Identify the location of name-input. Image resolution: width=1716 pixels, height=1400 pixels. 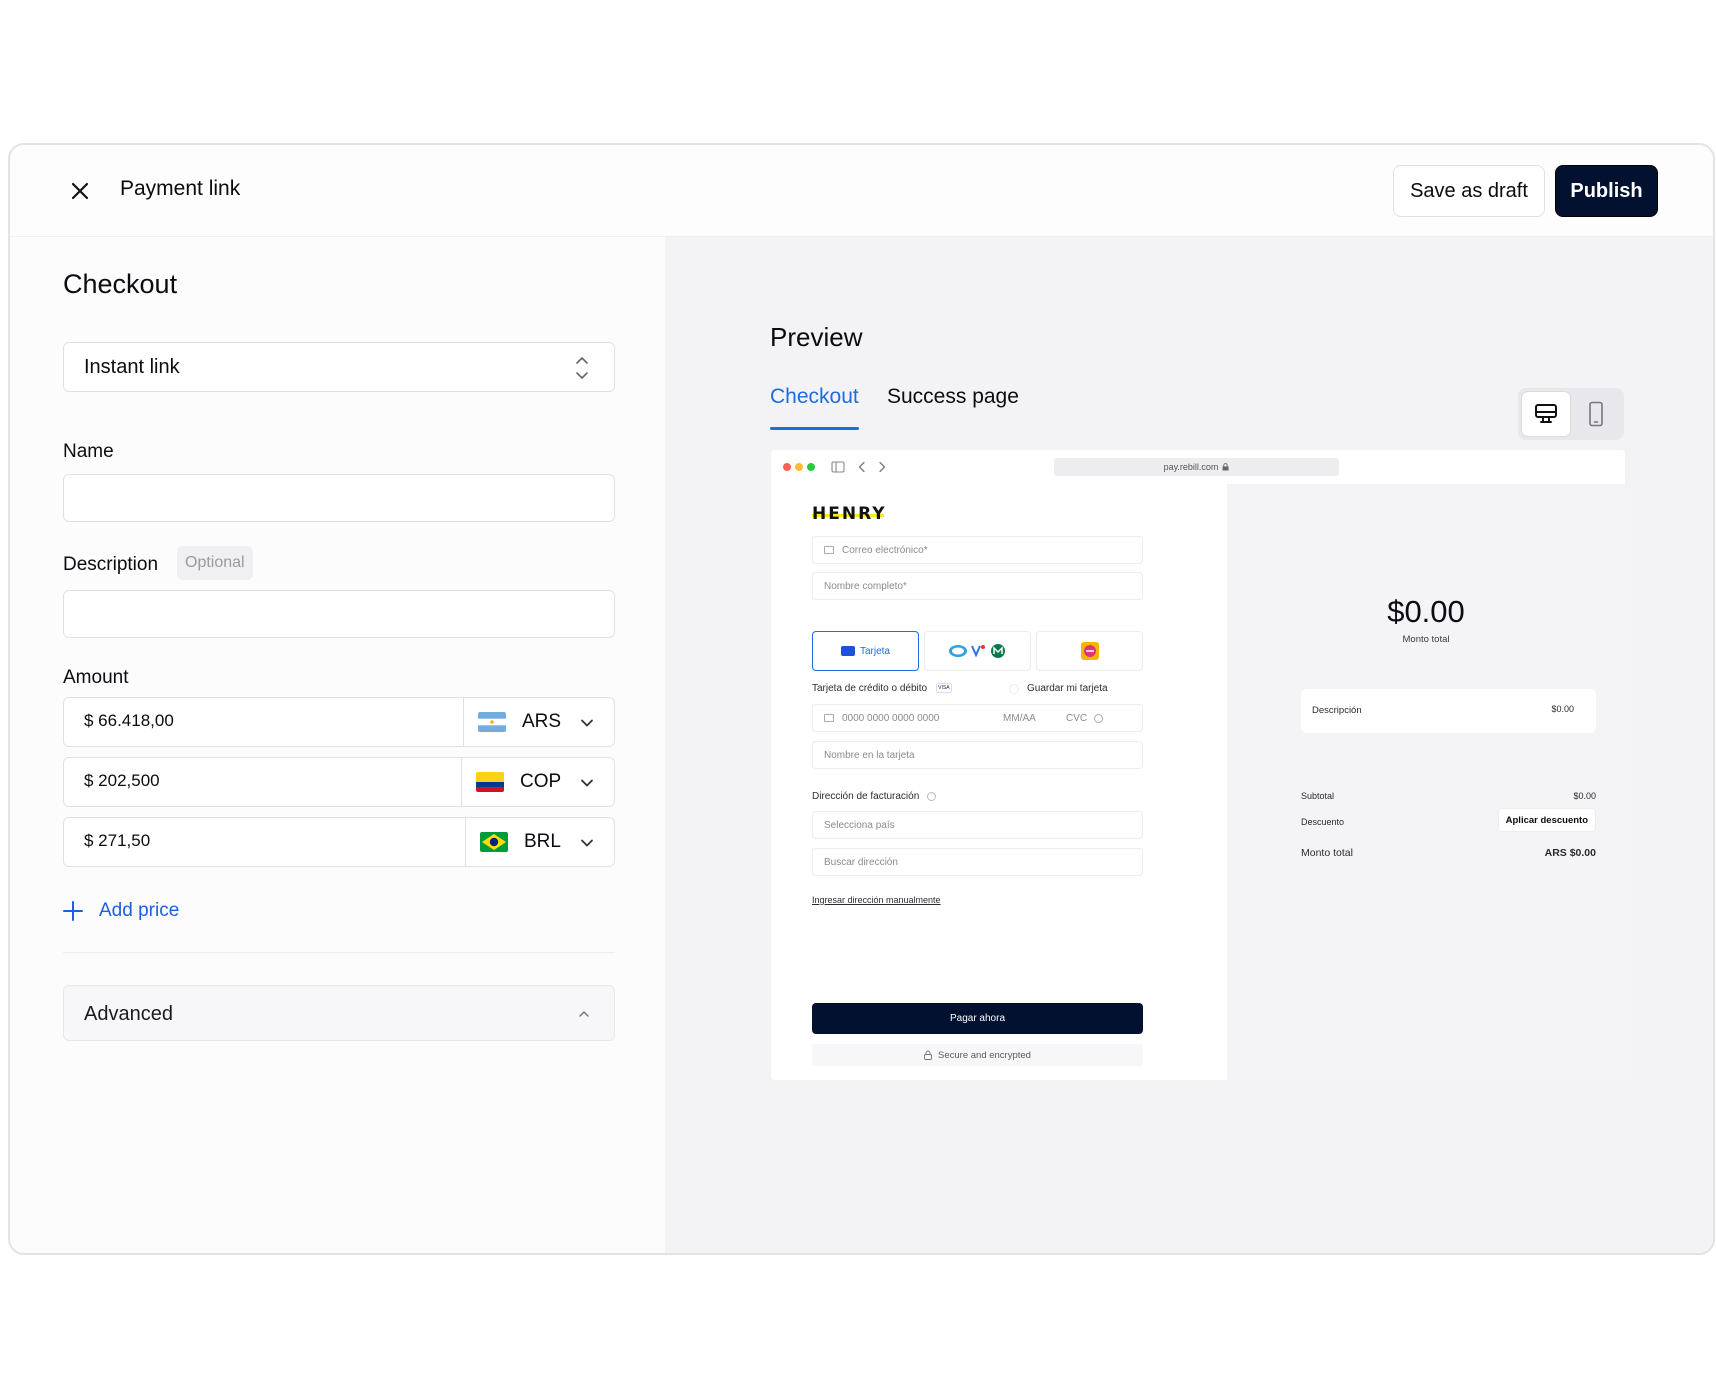
(339, 498).